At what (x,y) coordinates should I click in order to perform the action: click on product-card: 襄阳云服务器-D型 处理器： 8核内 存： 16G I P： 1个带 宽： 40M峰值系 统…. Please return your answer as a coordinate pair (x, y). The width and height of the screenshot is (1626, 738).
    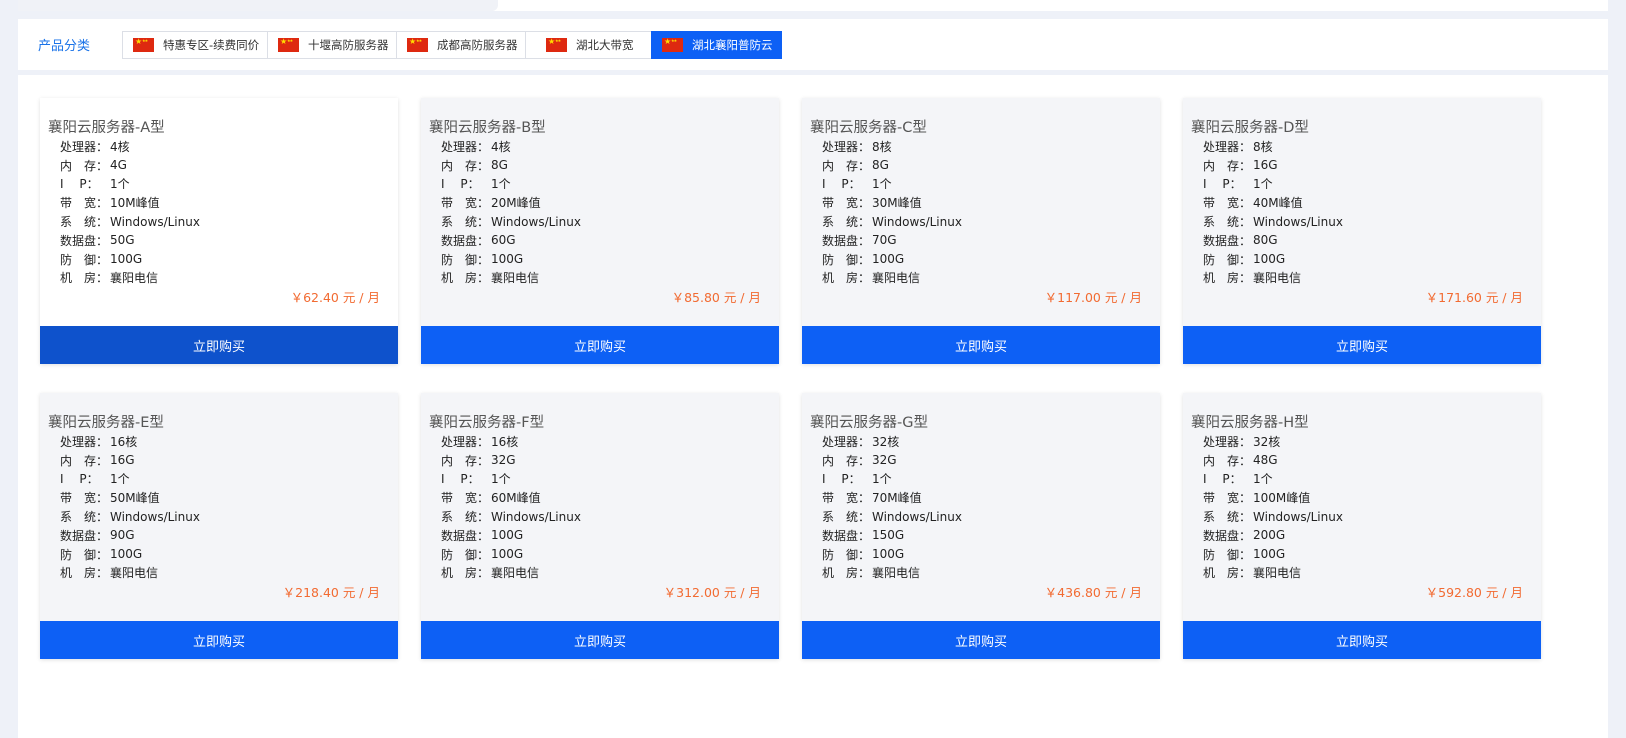
    Looking at the image, I should click on (1362, 231).